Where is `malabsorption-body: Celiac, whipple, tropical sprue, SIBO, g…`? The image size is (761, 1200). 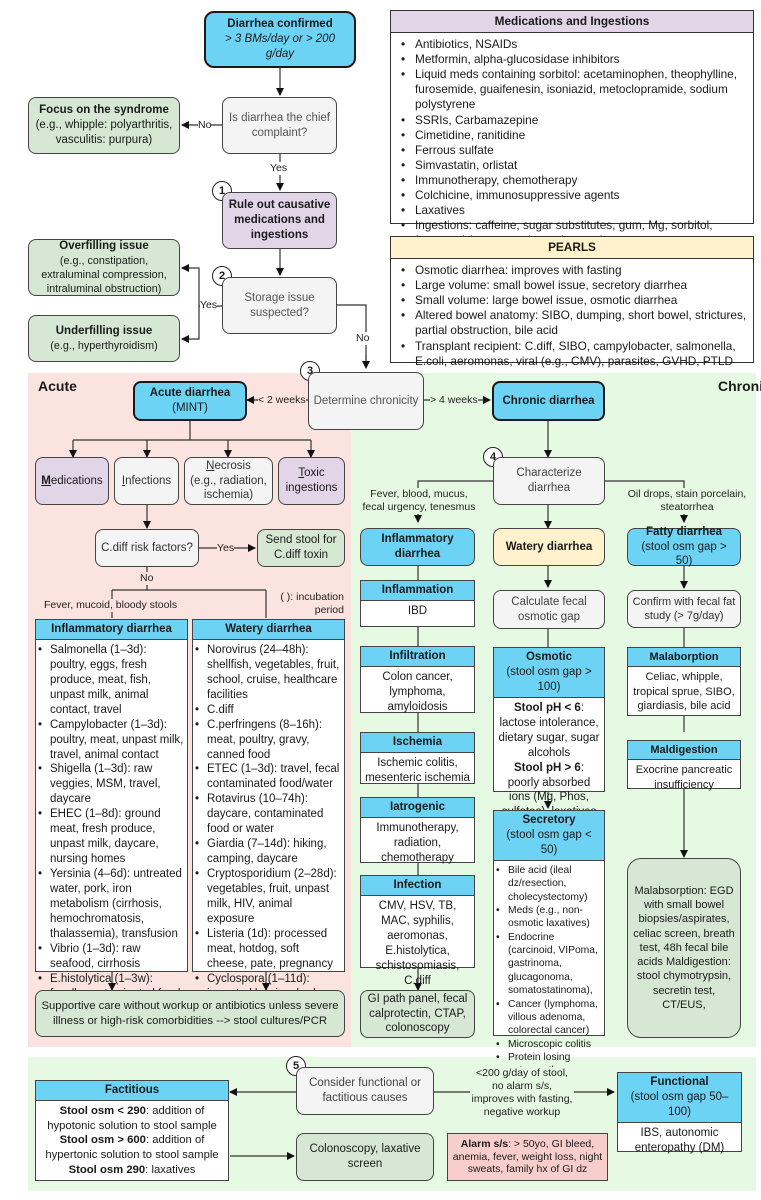 malabsorption-body: Celiac, whipple, tropical sprue, SIBO, g… is located at coordinates (684, 691).